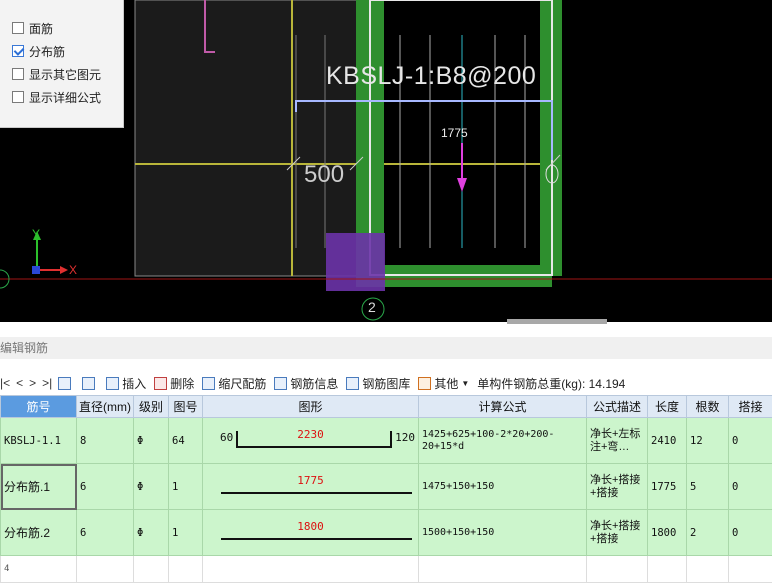 Image resolution: width=772 pixels, height=584 pixels. I want to click on shape-main-length: 2230, so click(310, 434).